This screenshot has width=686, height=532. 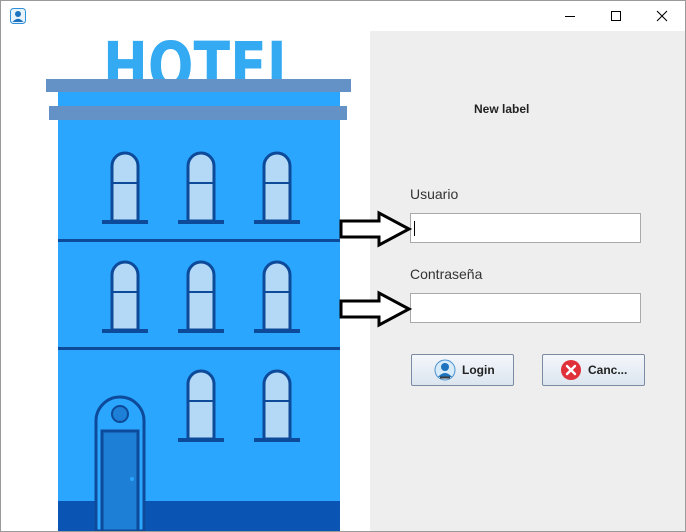 I want to click on cancel-x-icon, so click(x=571, y=370).